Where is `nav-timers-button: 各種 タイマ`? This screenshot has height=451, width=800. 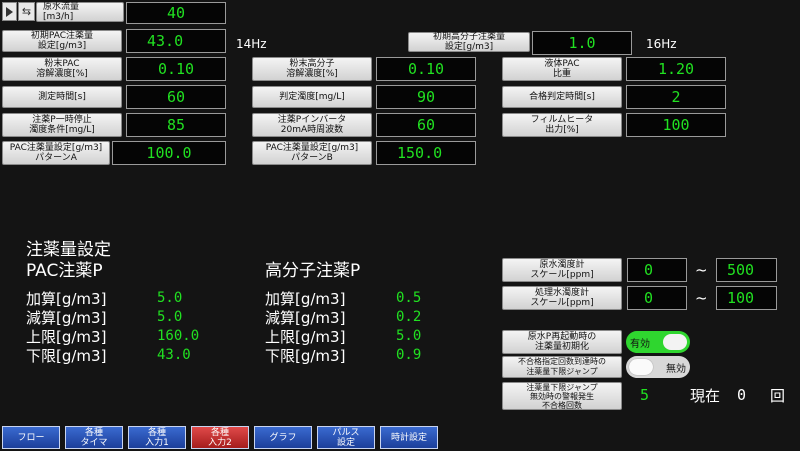
nav-timers-button: 各種 タイマ is located at coordinates (94, 437).